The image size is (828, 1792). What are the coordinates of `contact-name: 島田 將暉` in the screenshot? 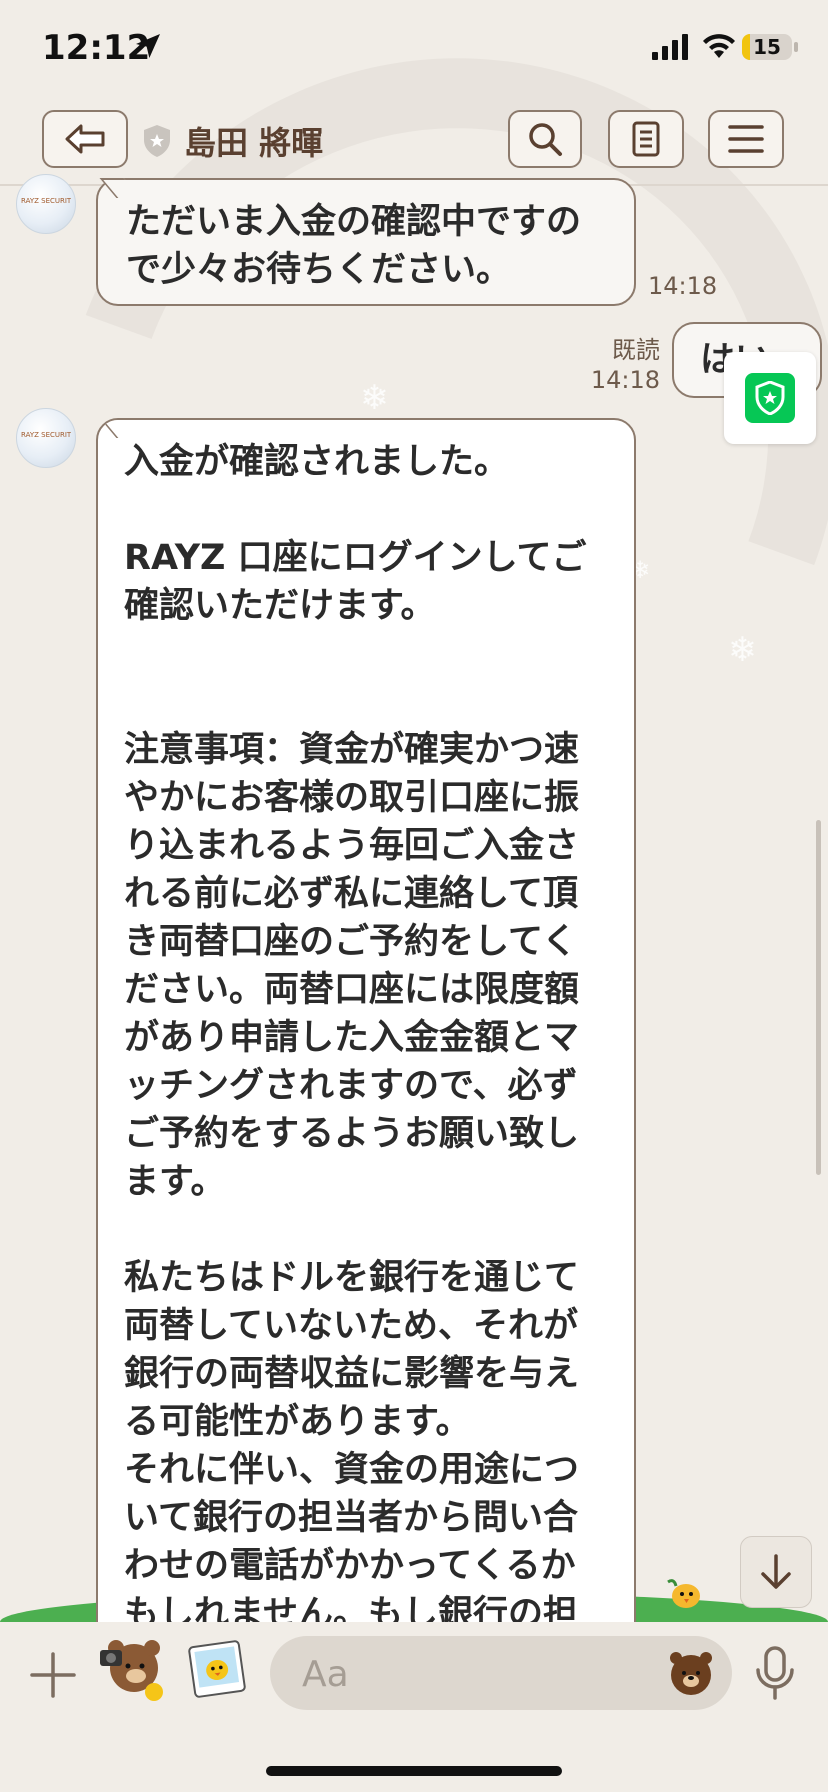 It's located at (253, 141).